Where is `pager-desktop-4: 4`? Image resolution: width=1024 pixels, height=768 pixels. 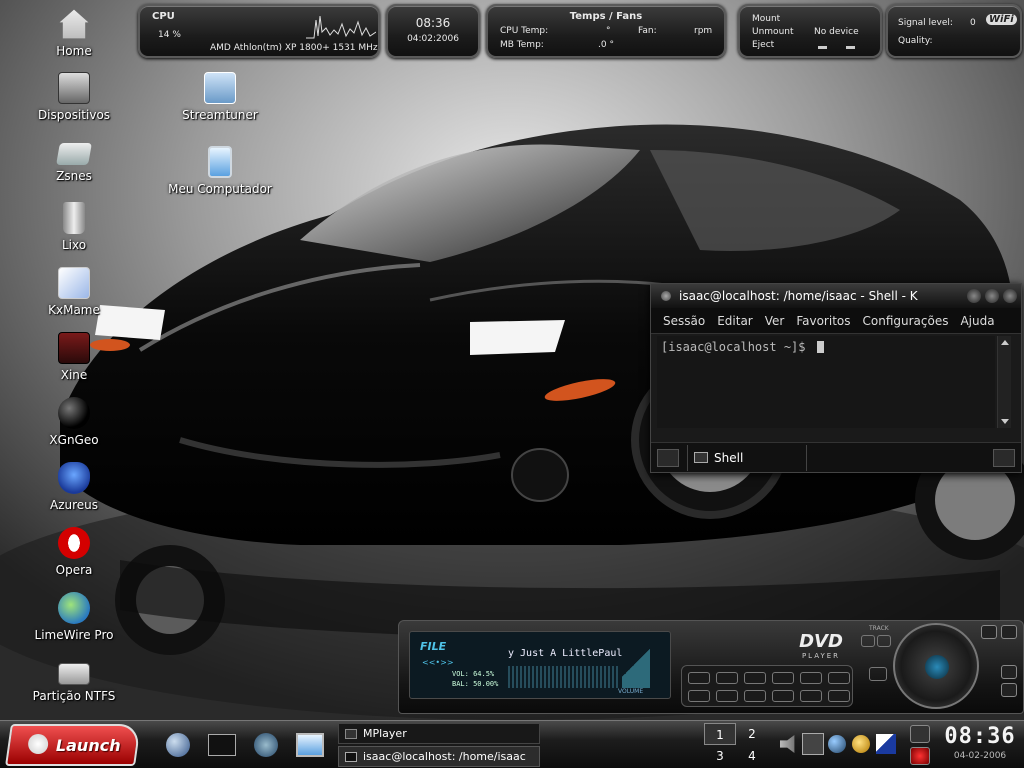 pager-desktop-4: 4 is located at coordinates (752, 756).